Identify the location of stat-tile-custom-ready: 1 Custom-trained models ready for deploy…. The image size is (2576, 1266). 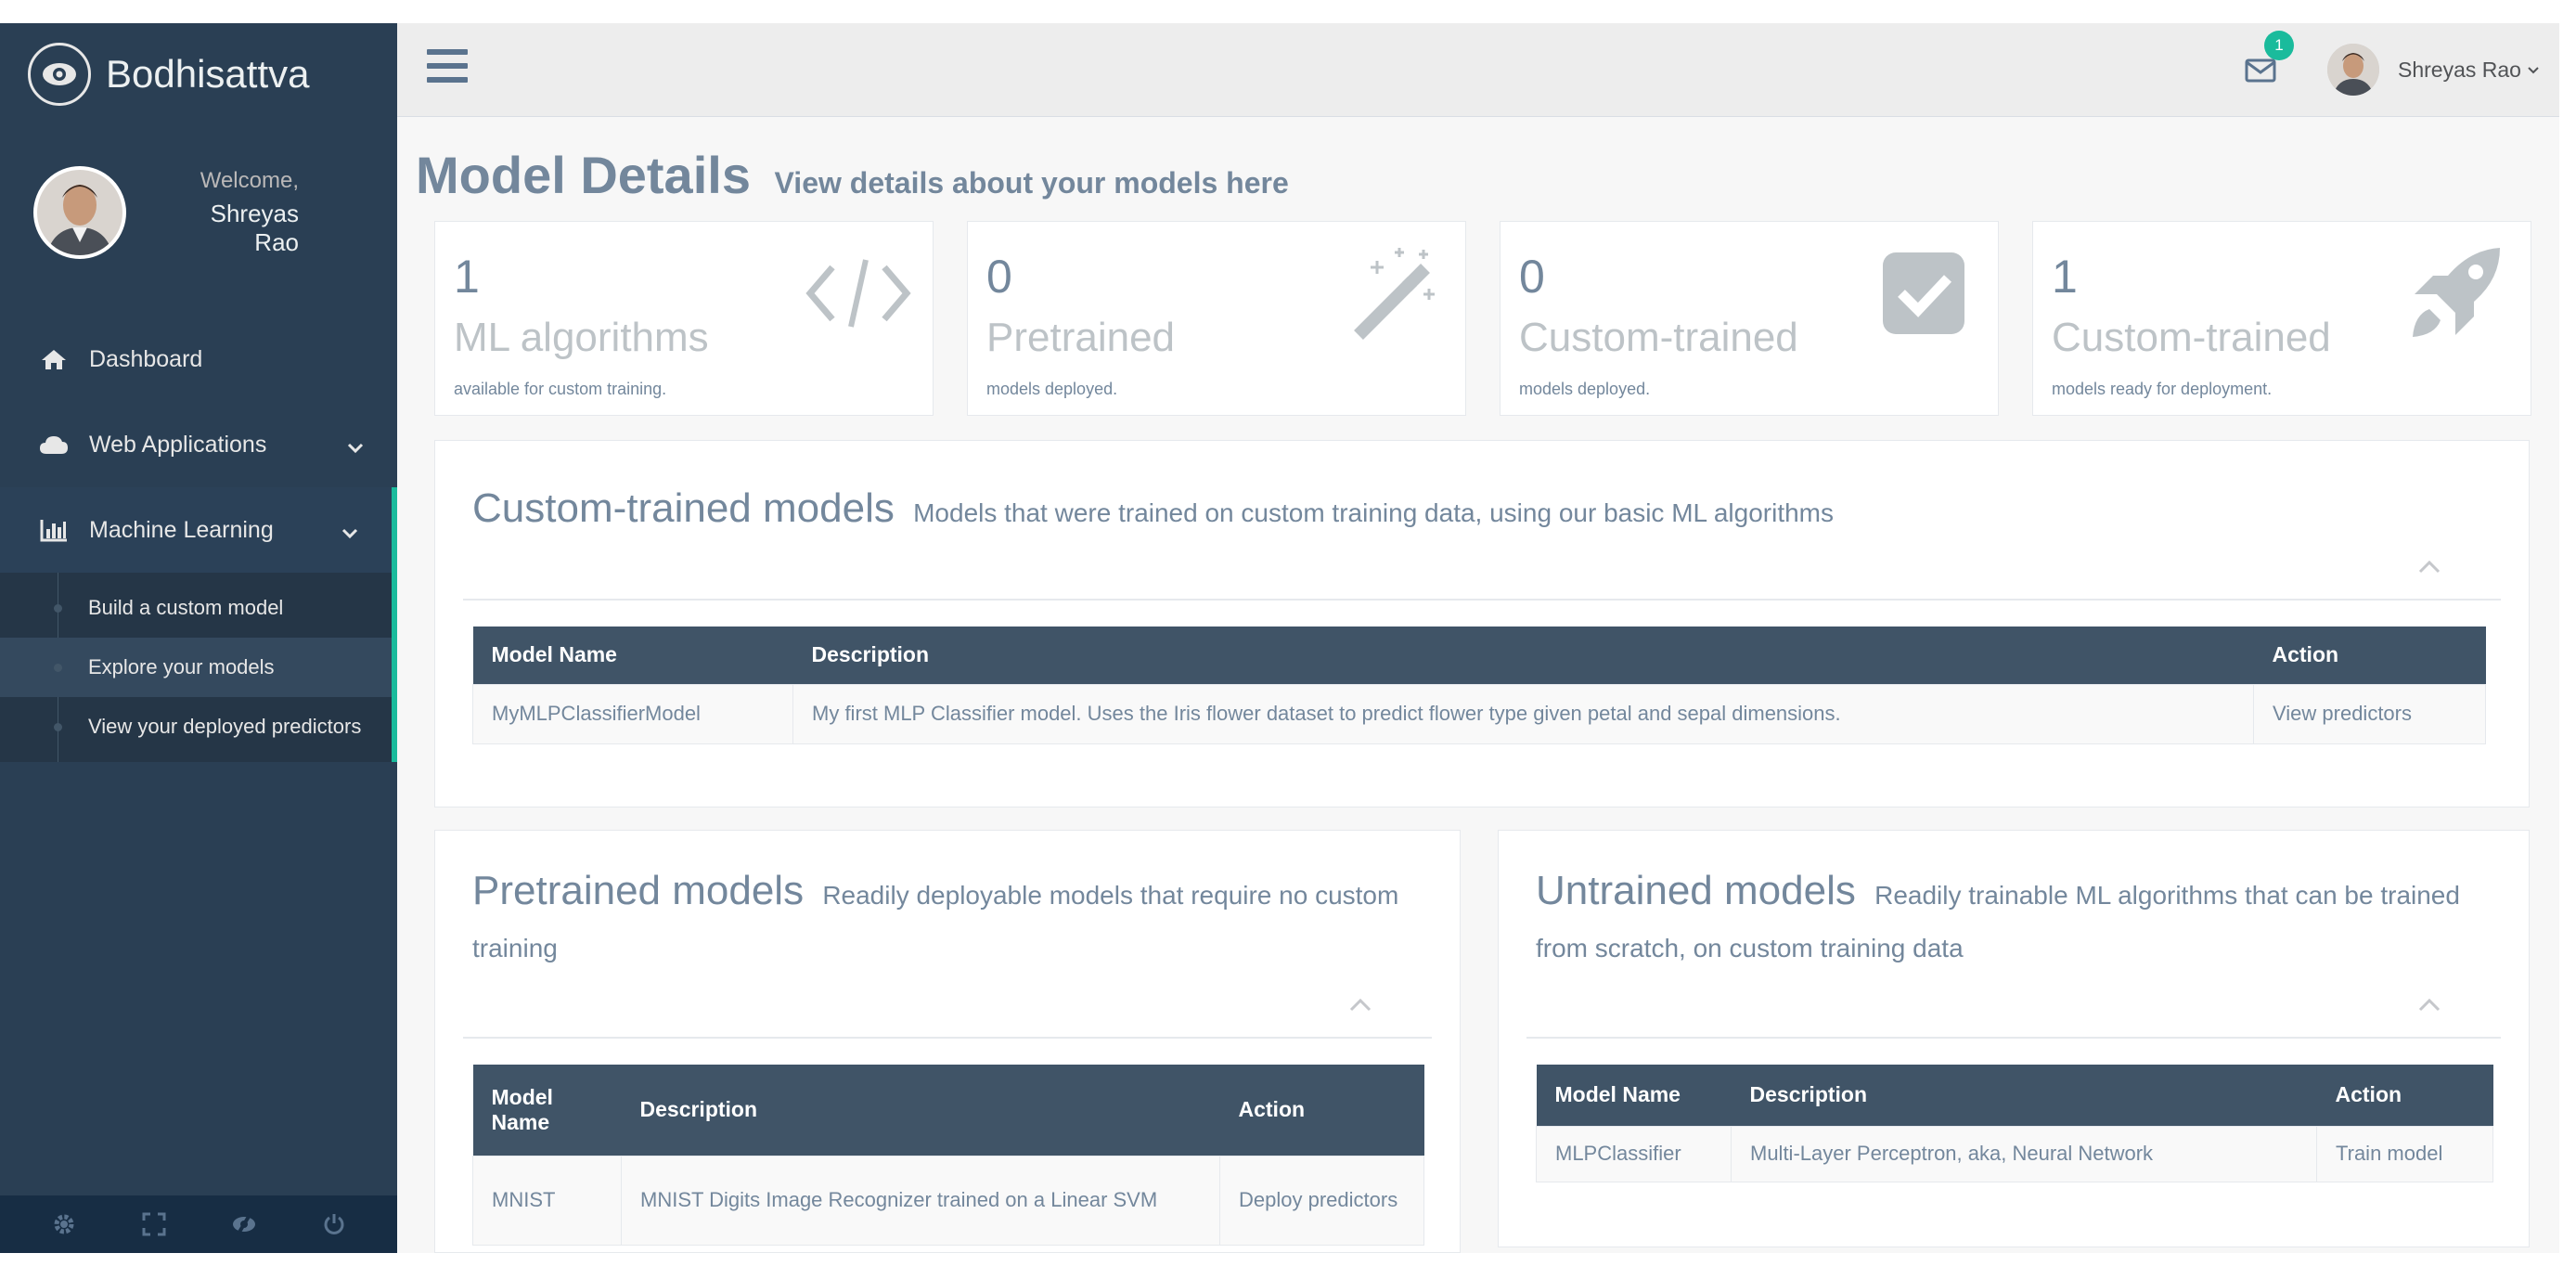
(2281, 318).